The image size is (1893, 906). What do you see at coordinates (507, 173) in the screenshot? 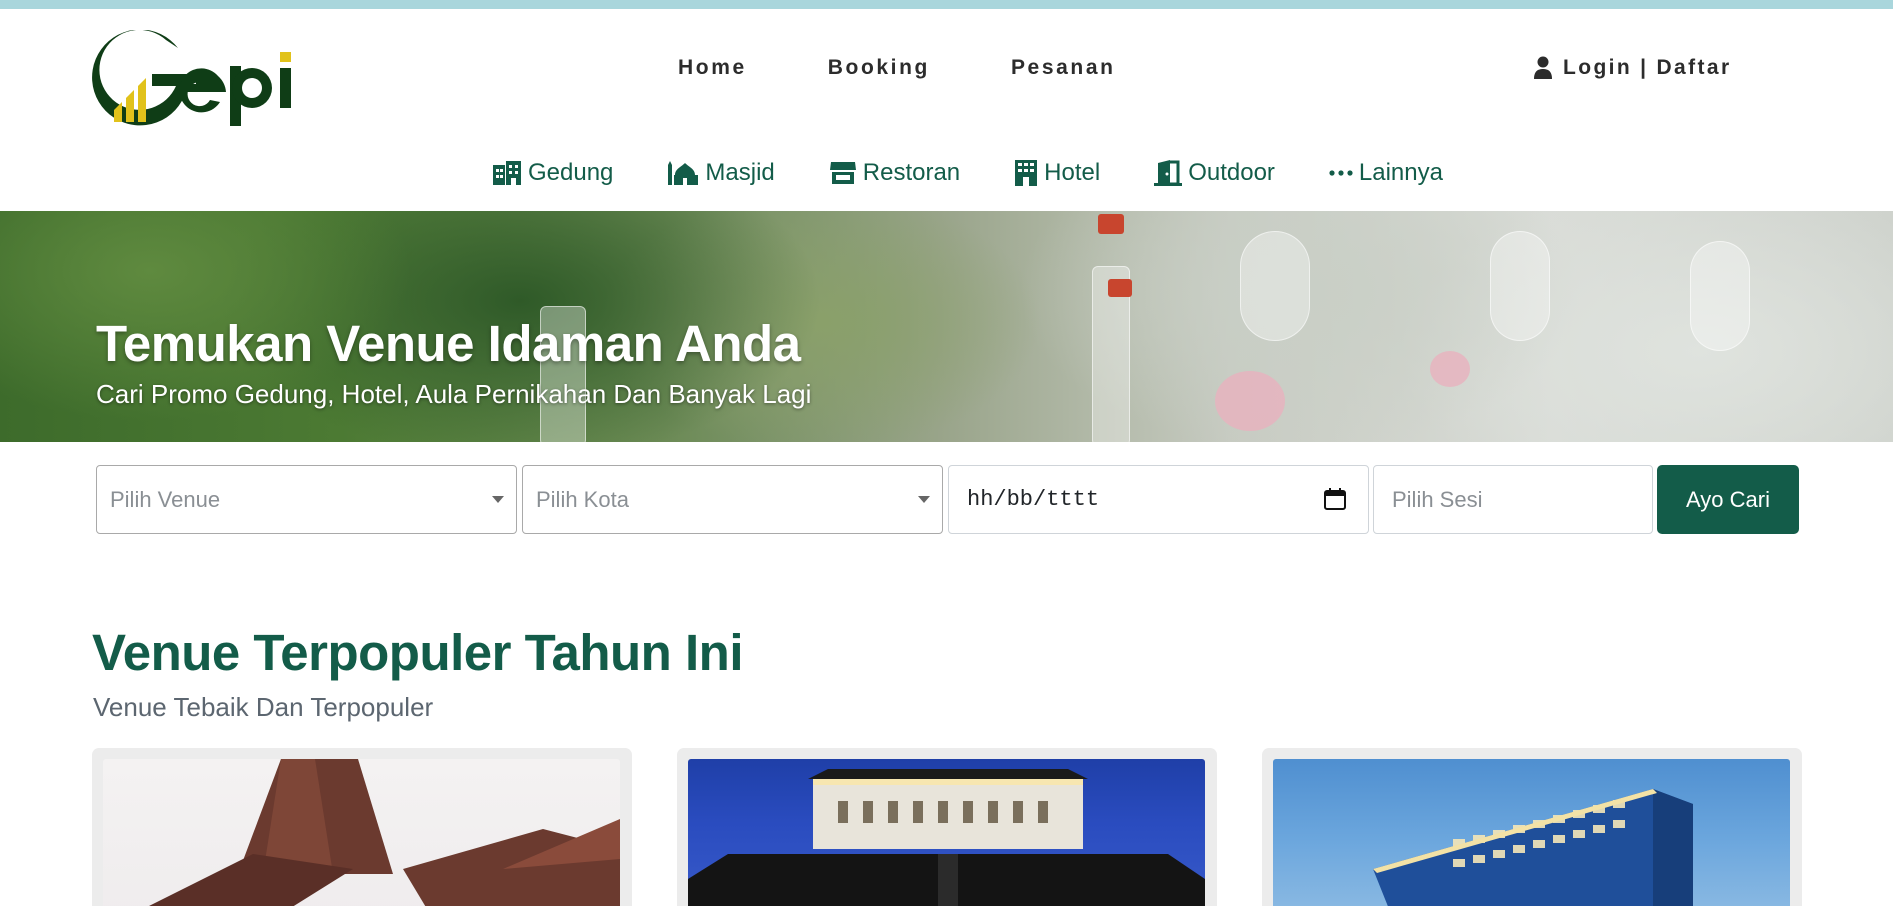
I see `building-icon` at bounding box center [507, 173].